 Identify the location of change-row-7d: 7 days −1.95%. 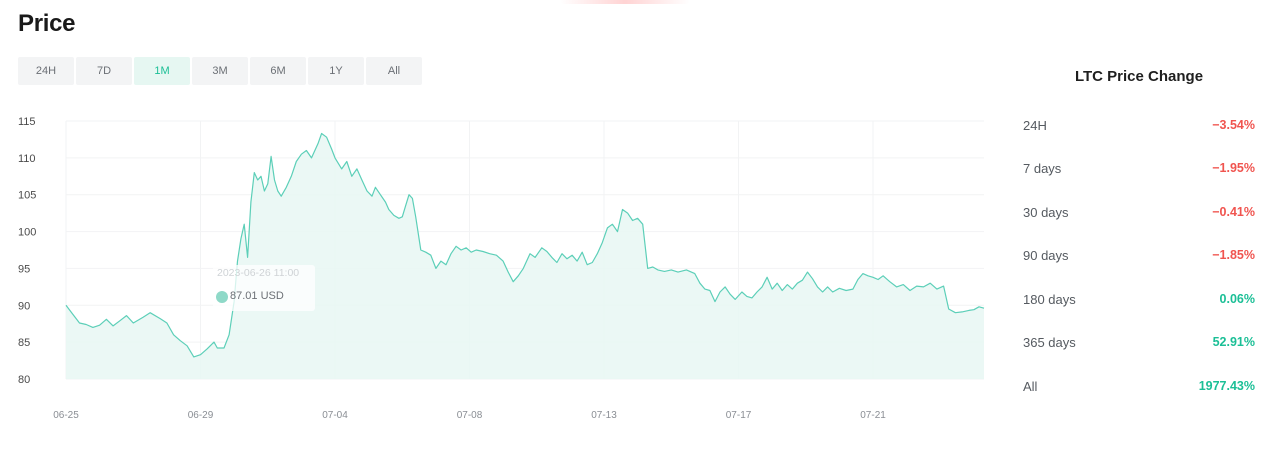
(1139, 171).